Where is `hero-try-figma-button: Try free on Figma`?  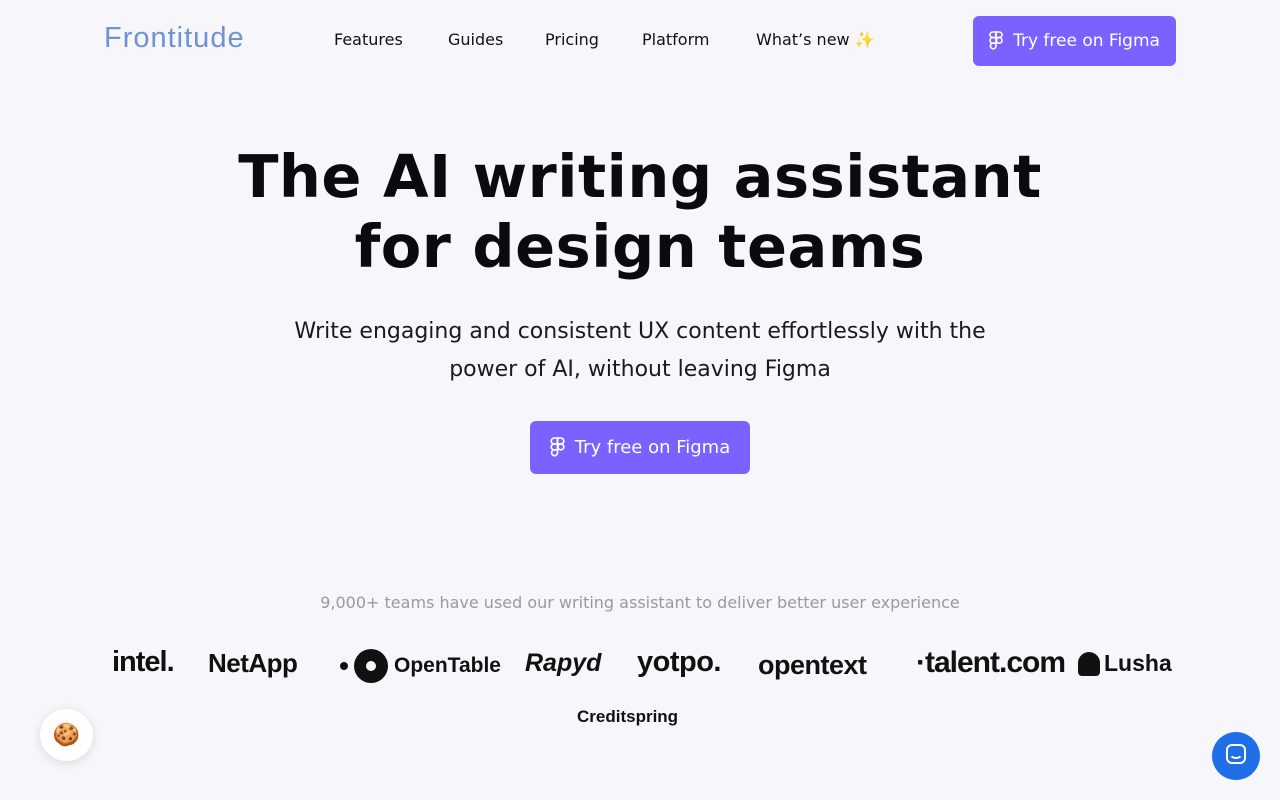 hero-try-figma-button: Try free on Figma is located at coordinates (640, 447).